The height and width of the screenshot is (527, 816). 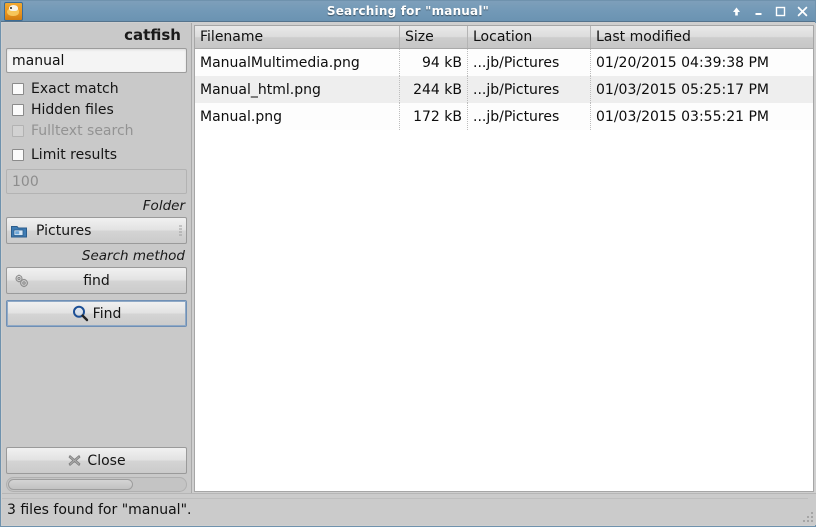 What do you see at coordinates (405, 498) in the screenshot?
I see `status-separator` at bounding box center [405, 498].